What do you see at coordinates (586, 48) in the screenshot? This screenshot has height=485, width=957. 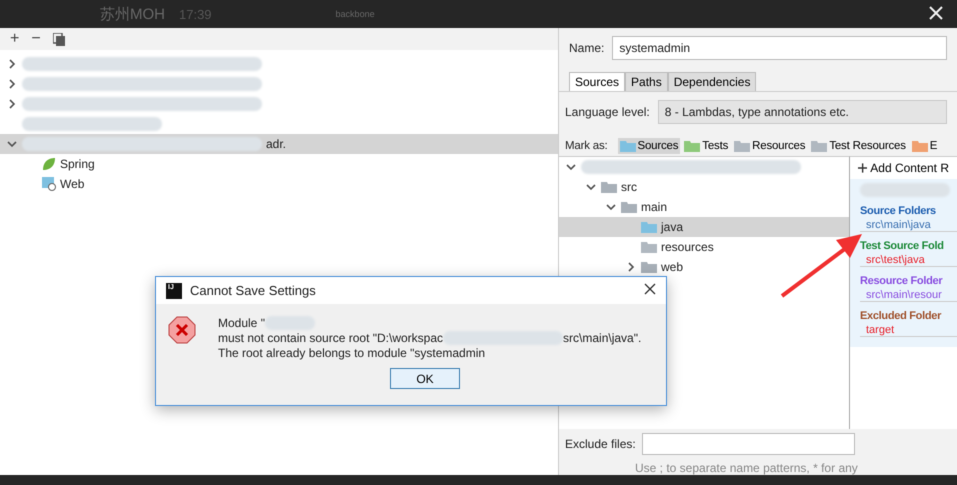 I see `name-label: Name:` at bounding box center [586, 48].